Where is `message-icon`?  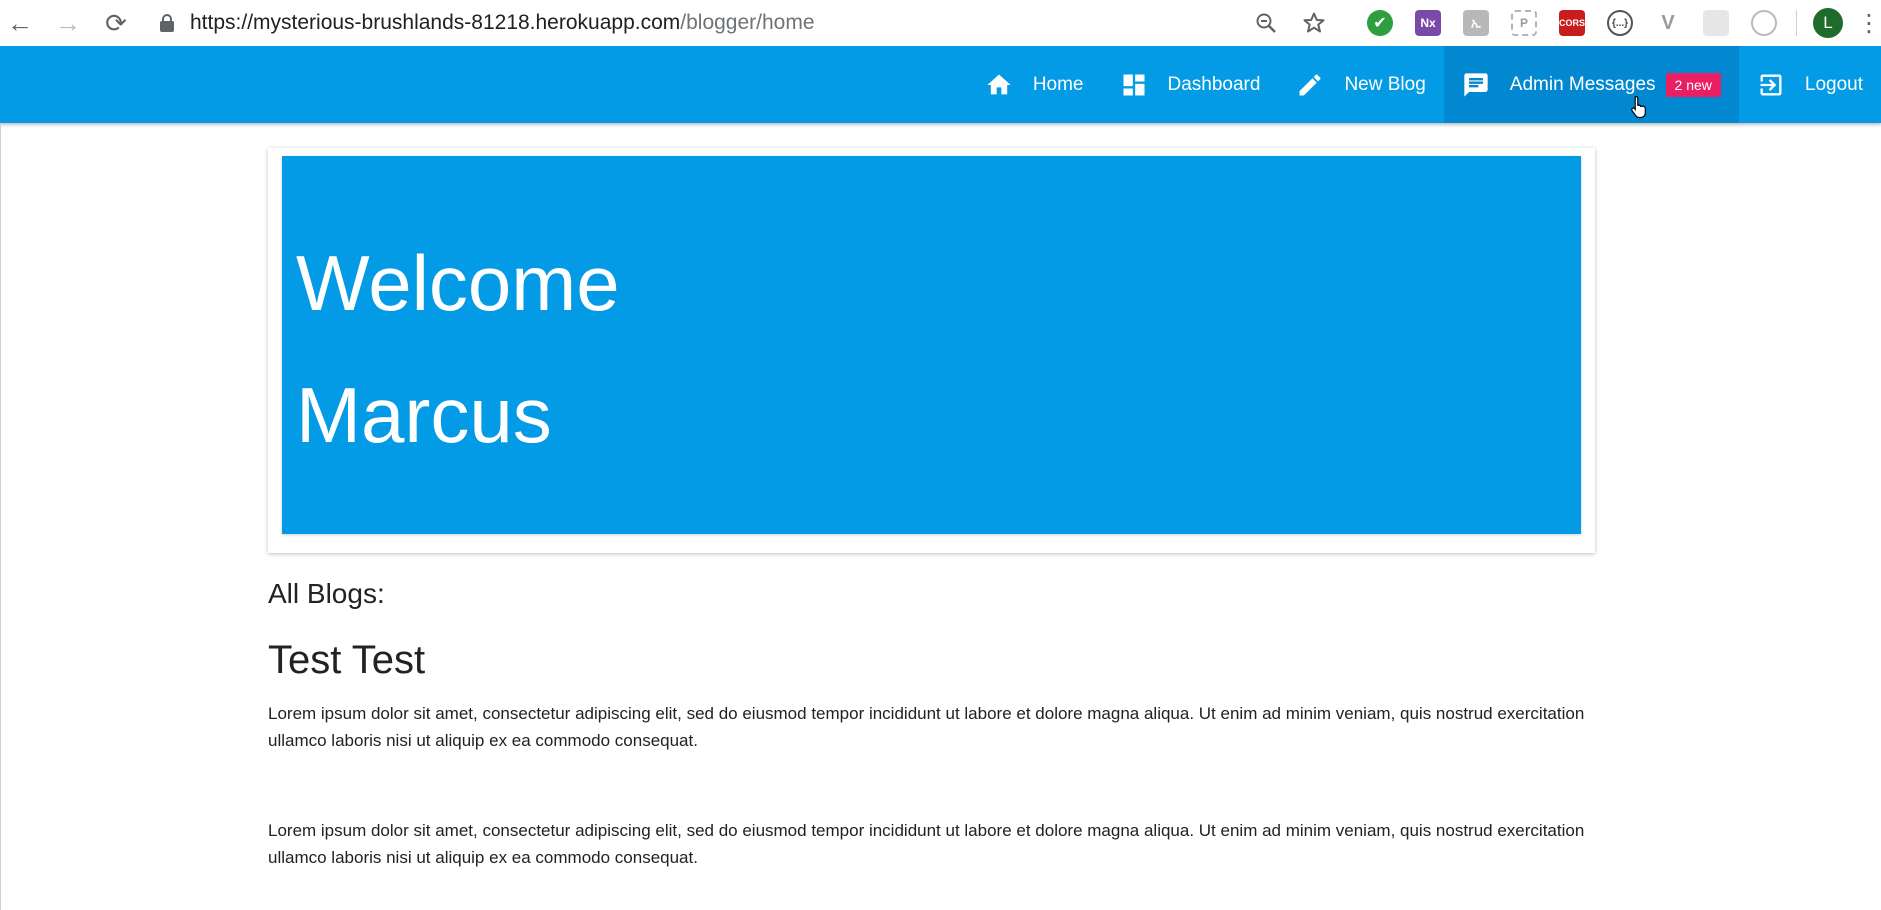
message-icon is located at coordinates (1476, 85).